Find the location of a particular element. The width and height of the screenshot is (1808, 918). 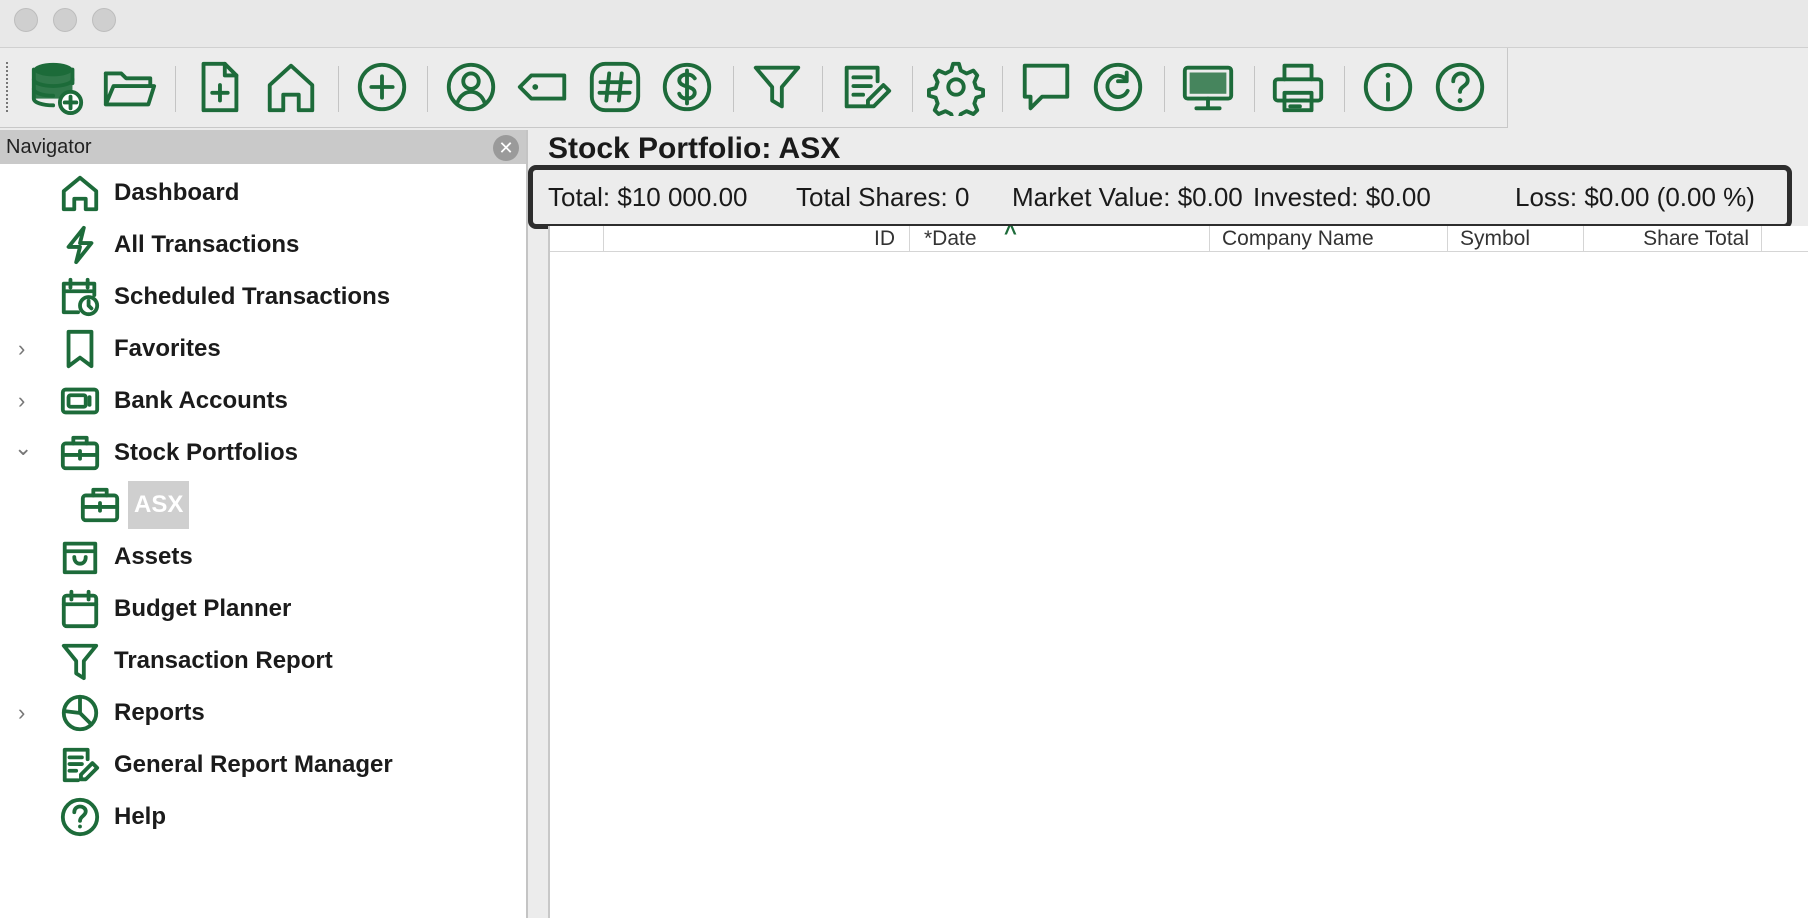

nav-item-all-transactions: All Transactions is located at coordinates (178, 245).